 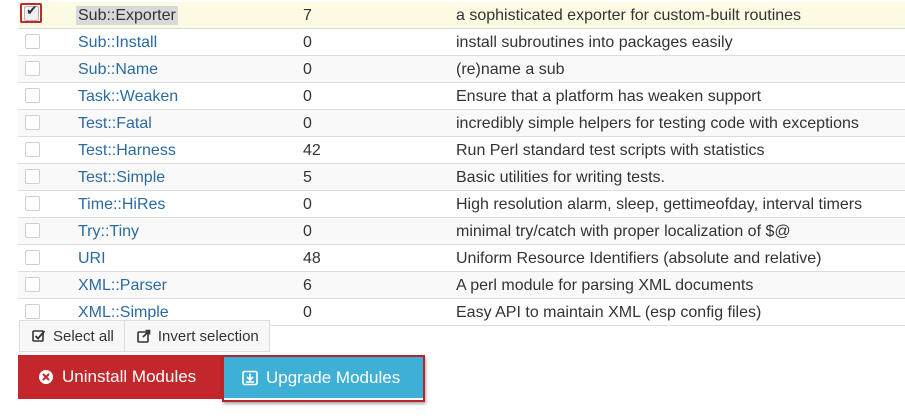 I want to click on module-link: Sub::Install, so click(x=117, y=42).